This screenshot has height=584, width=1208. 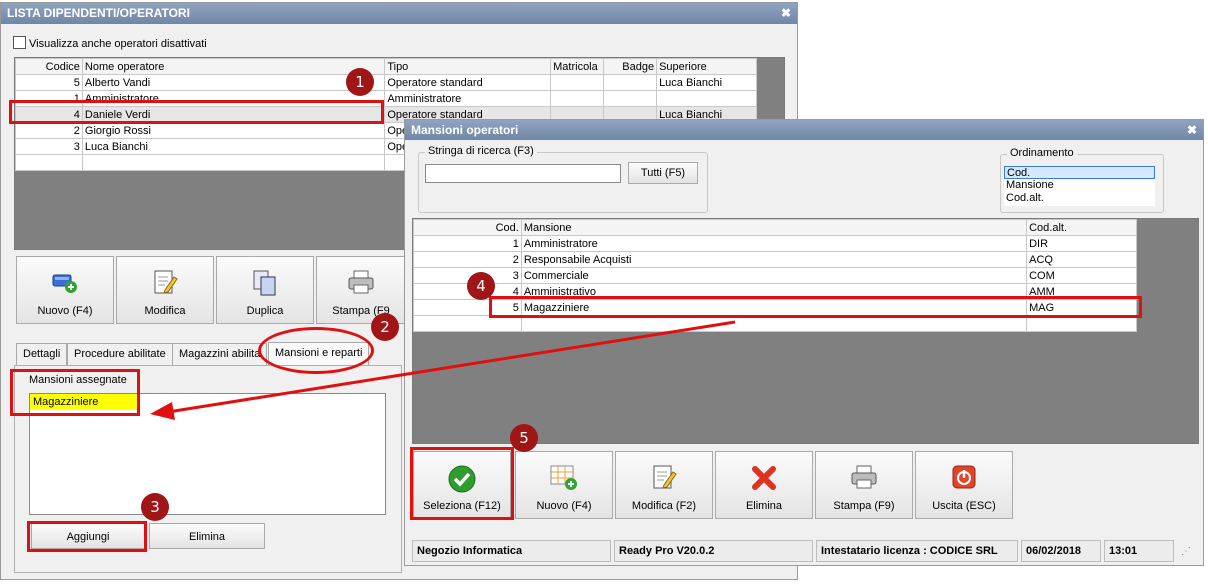 I want to click on callout-arrow, so click(x=443, y=370).